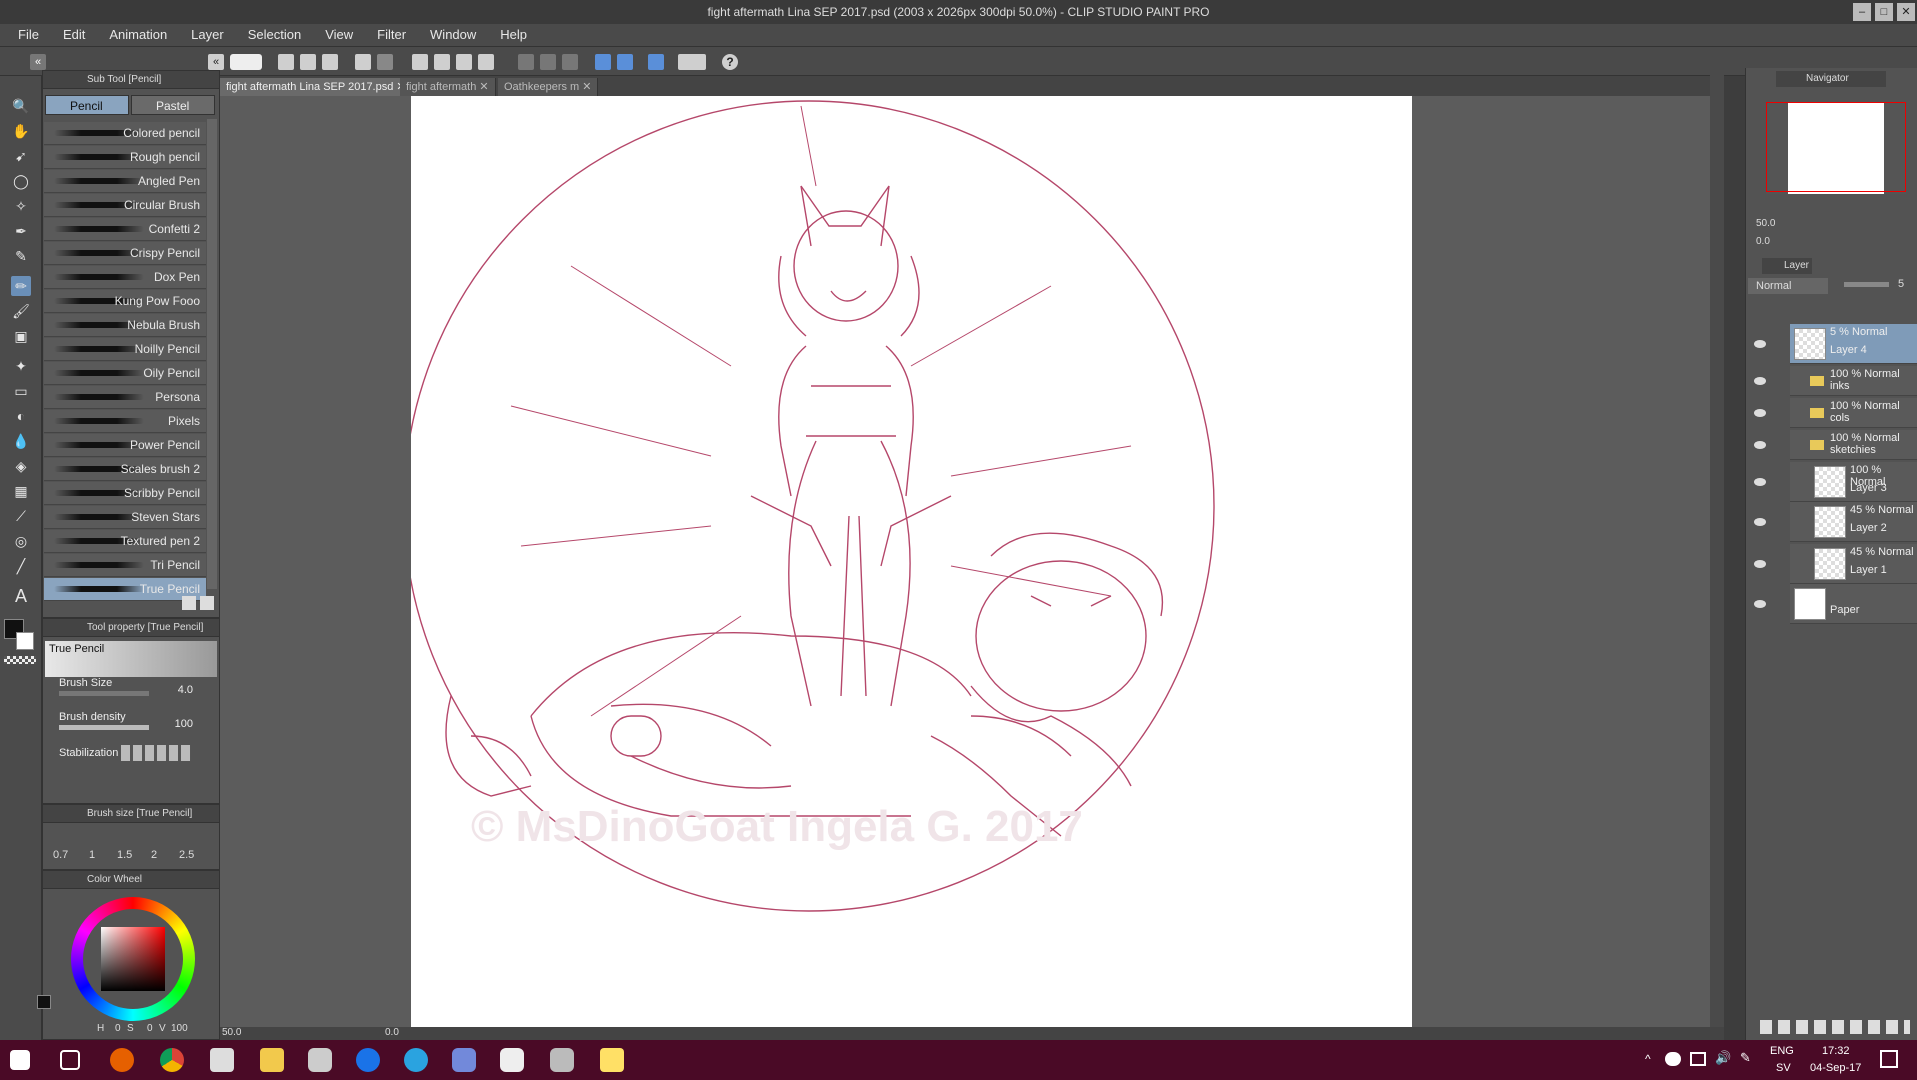 The image size is (1917, 1080). What do you see at coordinates (1835, 1027) in the screenshot?
I see `layer-actions-bar` at bounding box center [1835, 1027].